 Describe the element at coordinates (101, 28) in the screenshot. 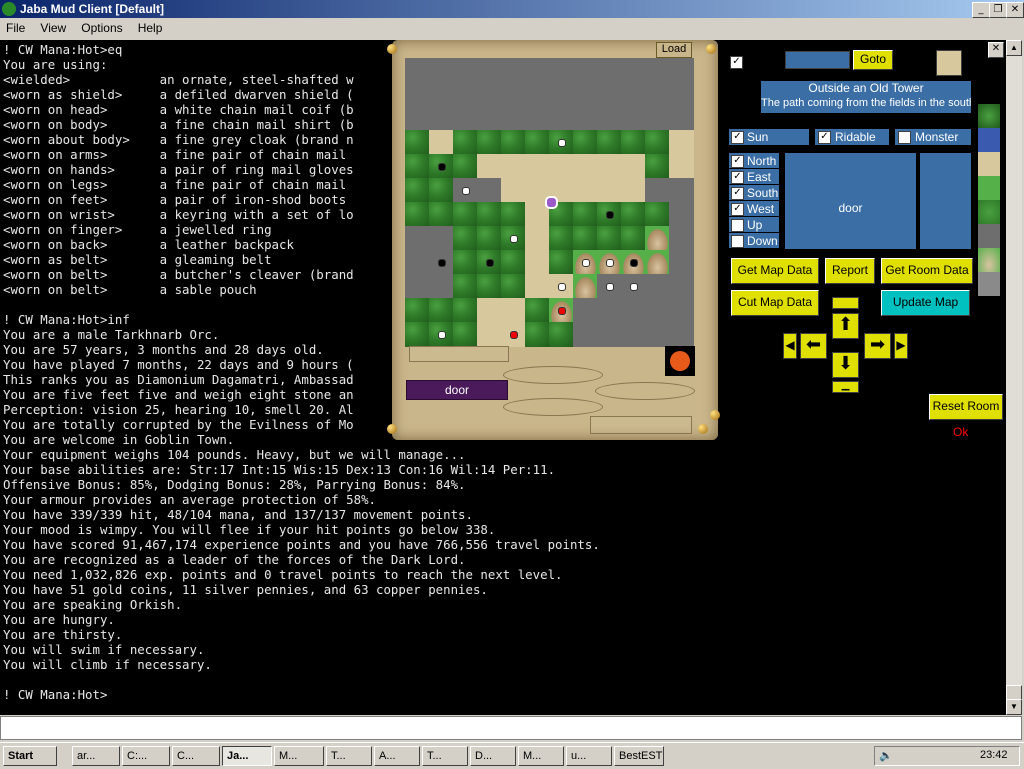

I see `menu-options: Options` at that location.